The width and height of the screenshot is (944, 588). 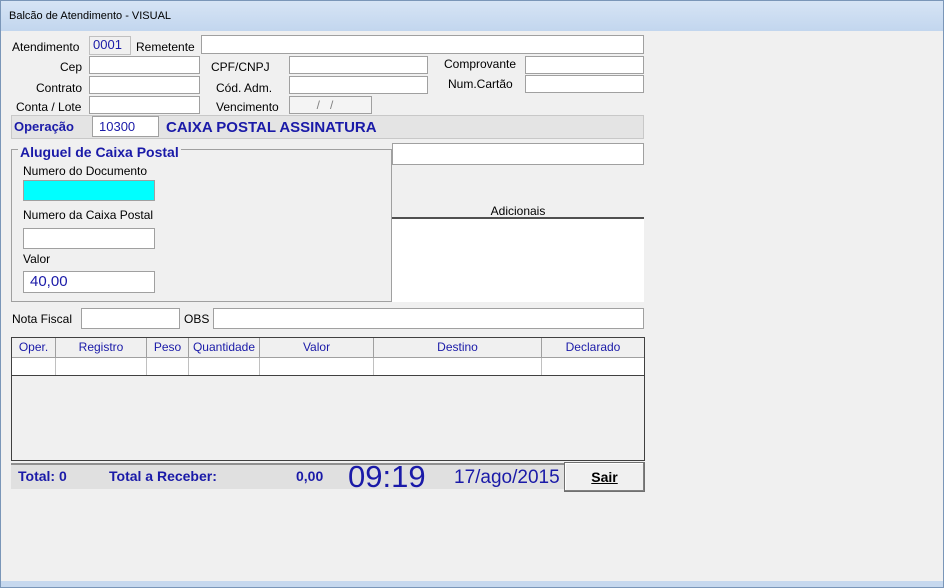 I want to click on cpf-cnpj-label: CPF/CNPJ, so click(x=240, y=67).